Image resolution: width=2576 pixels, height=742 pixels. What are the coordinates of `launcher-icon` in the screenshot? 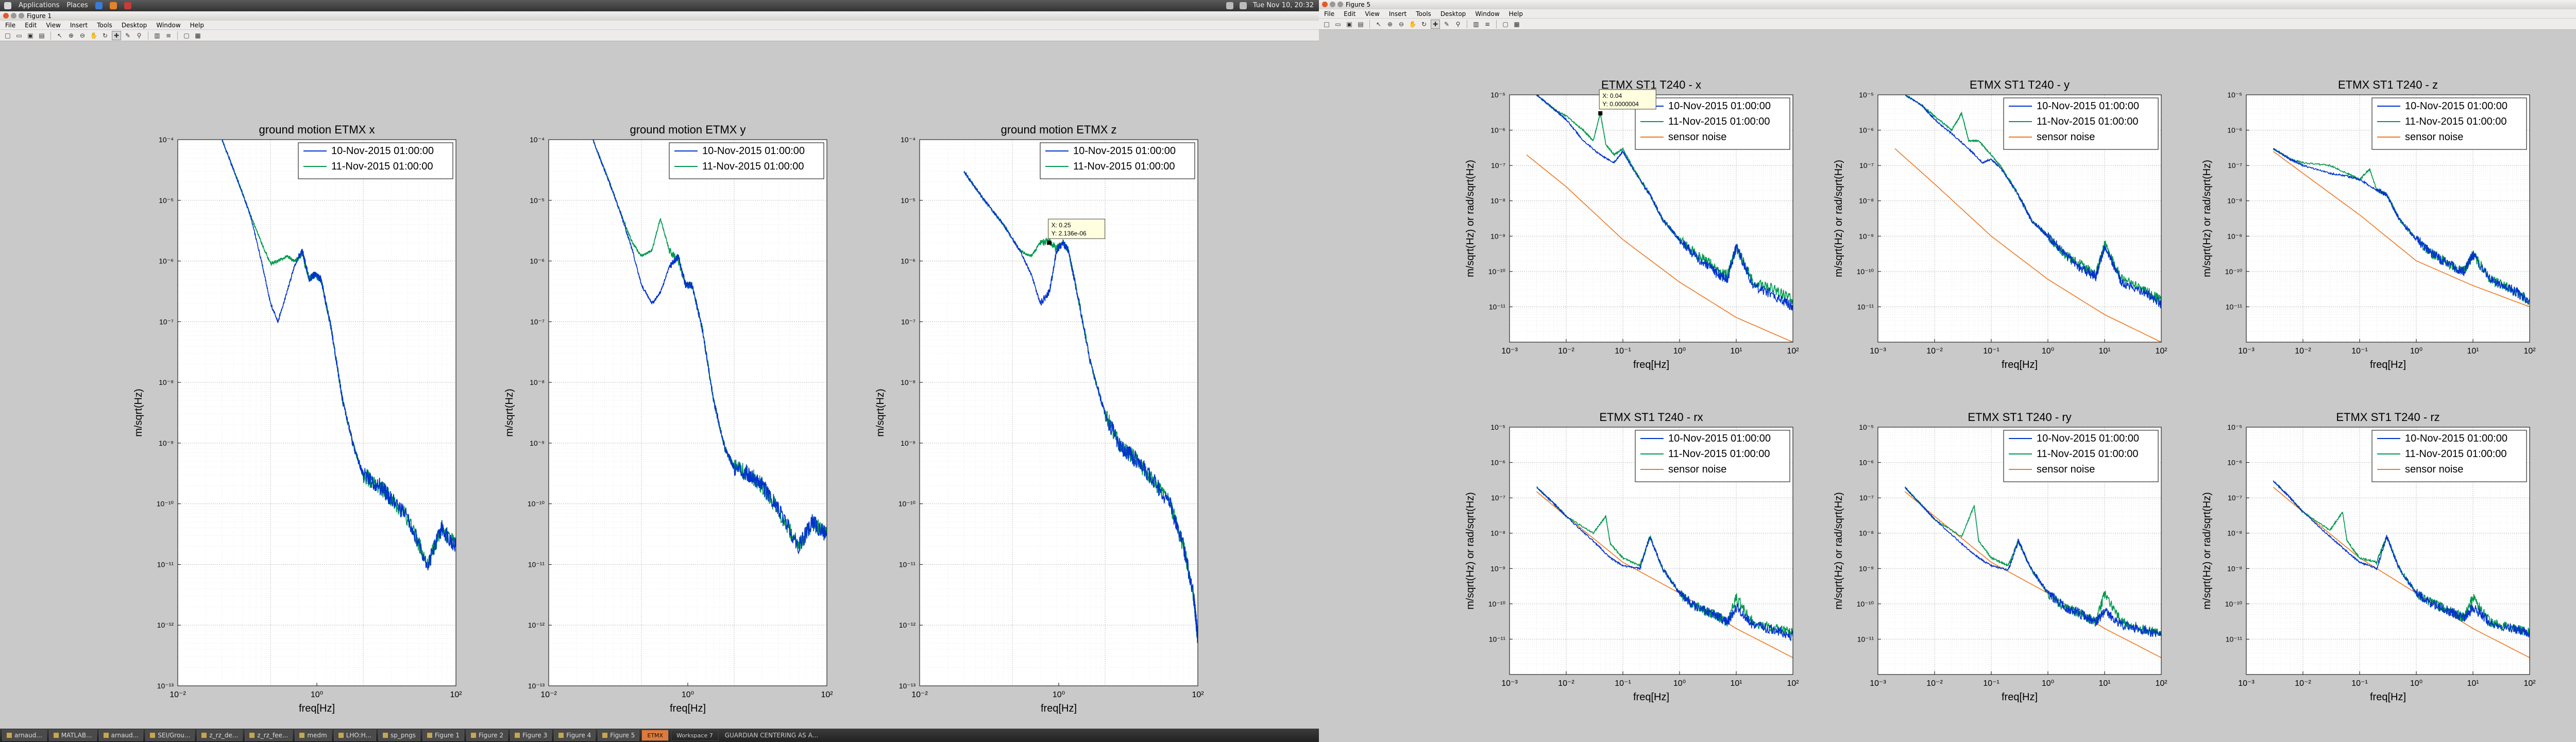 It's located at (99, 5).